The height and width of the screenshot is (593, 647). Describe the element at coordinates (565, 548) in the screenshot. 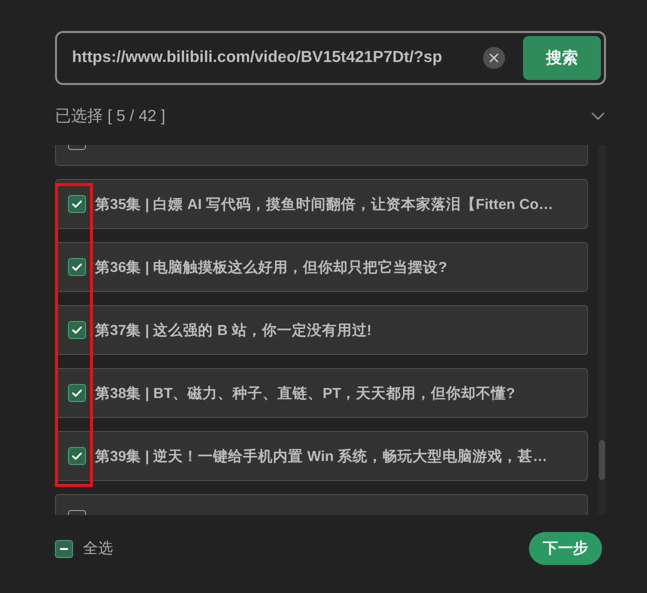

I see `next-button: 下一步` at that location.